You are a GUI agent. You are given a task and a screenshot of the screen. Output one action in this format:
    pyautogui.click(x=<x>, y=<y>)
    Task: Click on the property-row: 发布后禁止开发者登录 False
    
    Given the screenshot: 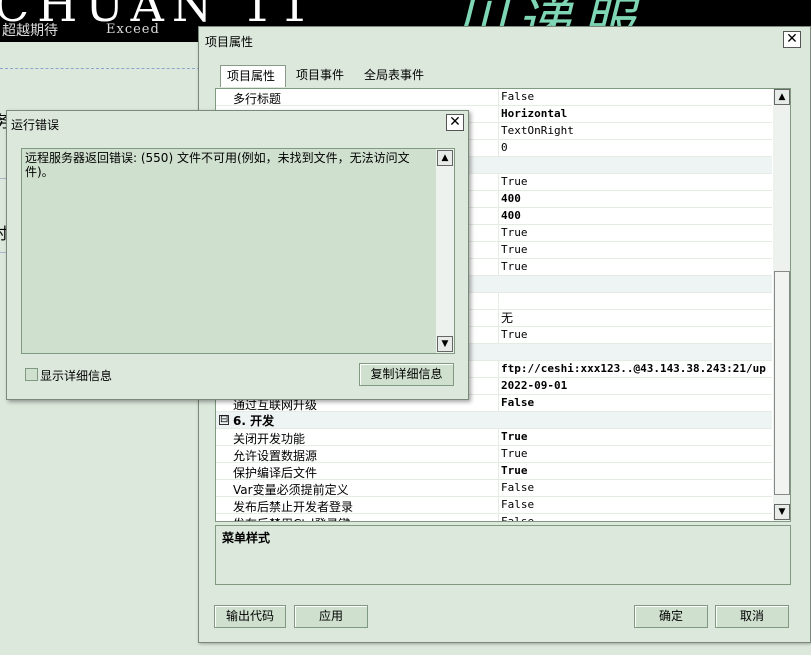 What is the action you would take?
    pyautogui.click(x=494, y=505)
    